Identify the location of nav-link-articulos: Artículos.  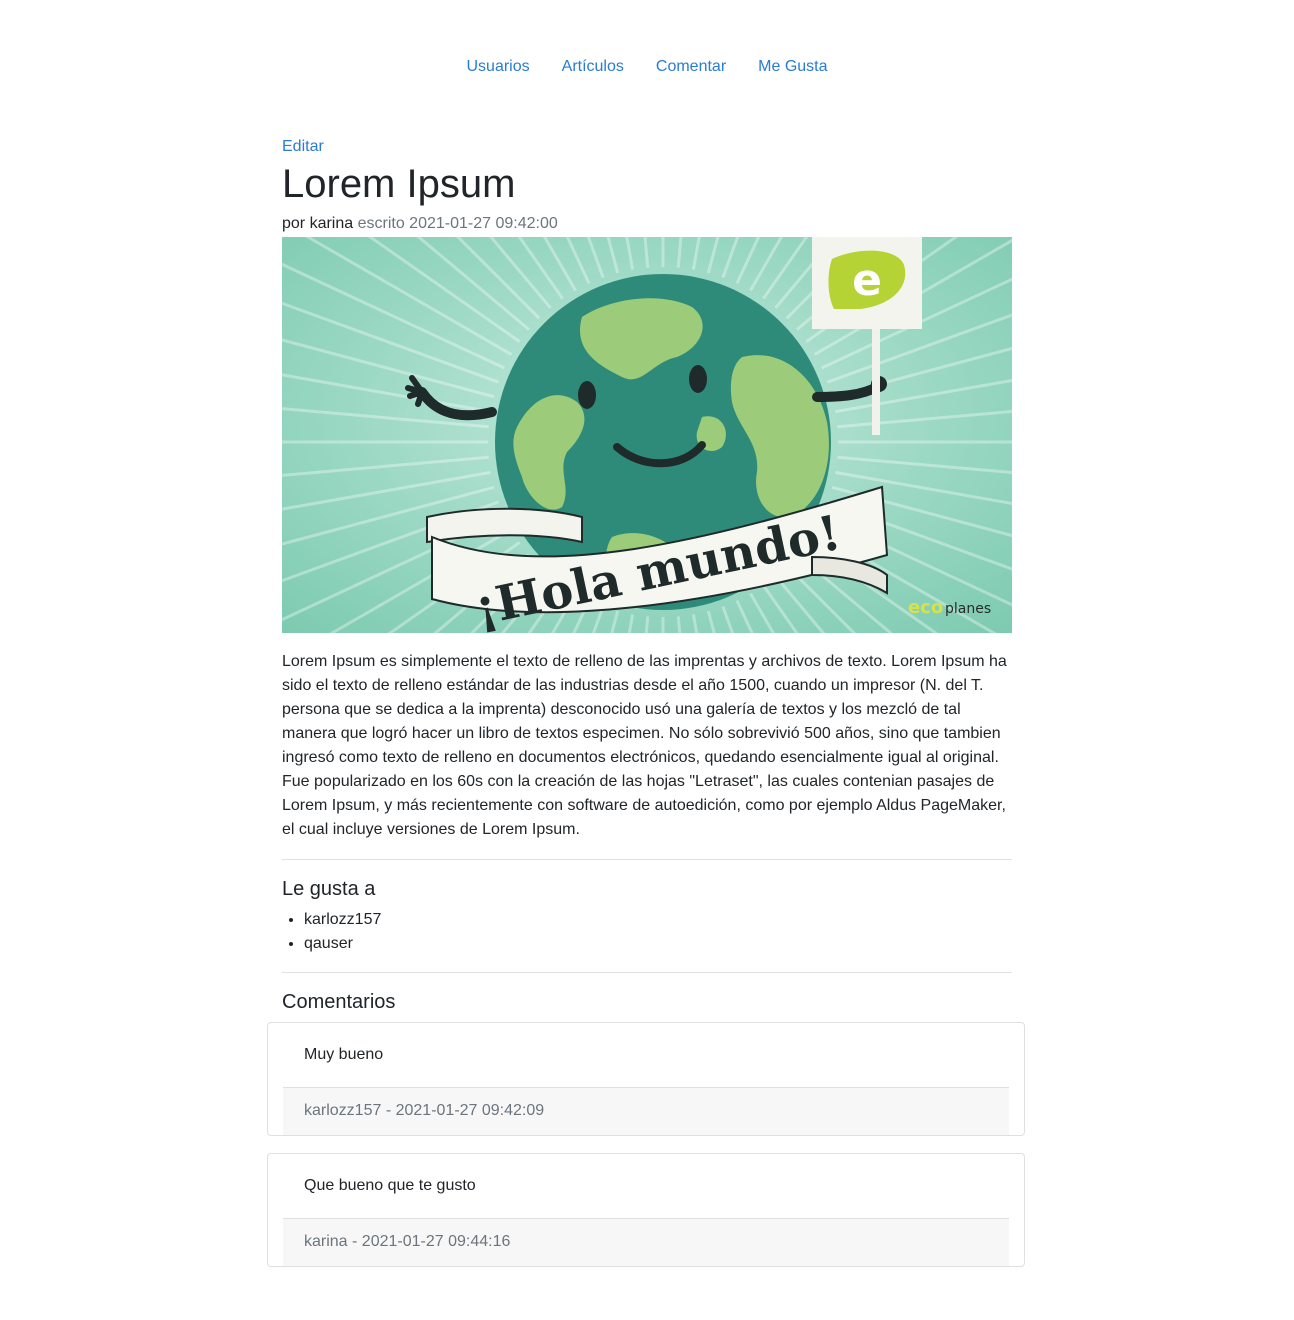
(593, 67).